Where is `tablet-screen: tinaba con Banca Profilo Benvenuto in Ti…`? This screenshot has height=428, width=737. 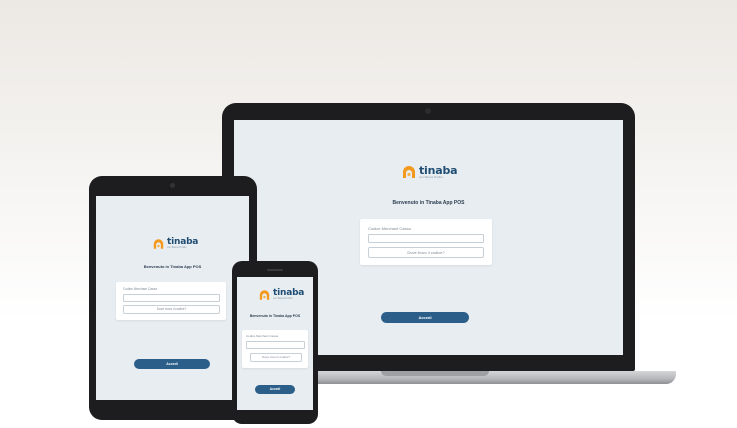
tablet-screen: tinaba con Banca Profilo Benvenuto in Ti… is located at coordinates (172, 298).